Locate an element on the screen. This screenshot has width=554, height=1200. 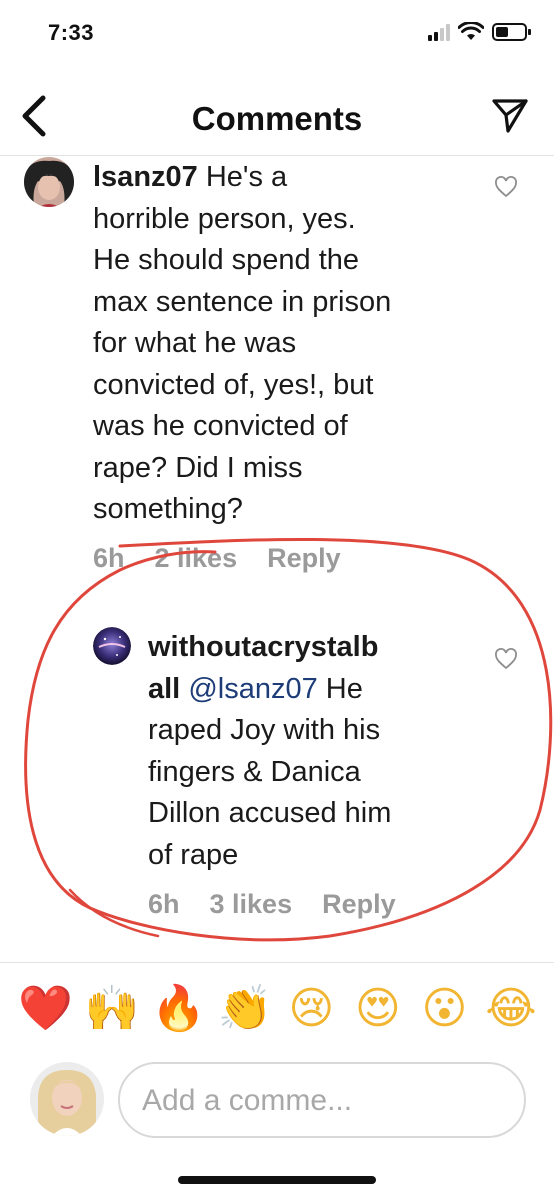
divider is located at coordinates (277, 962).